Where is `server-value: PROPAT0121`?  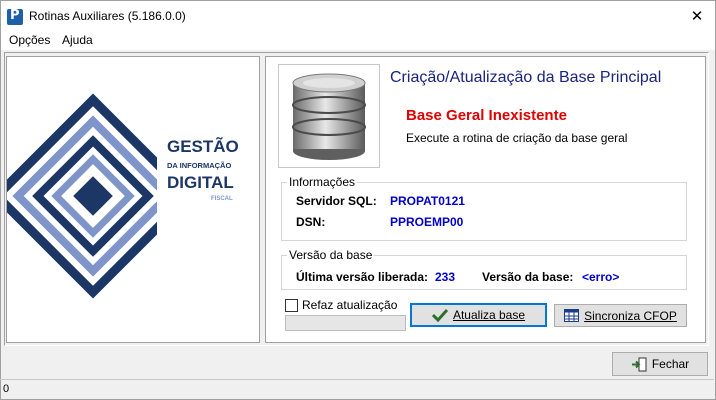 server-value: PROPAT0121 is located at coordinates (427, 201).